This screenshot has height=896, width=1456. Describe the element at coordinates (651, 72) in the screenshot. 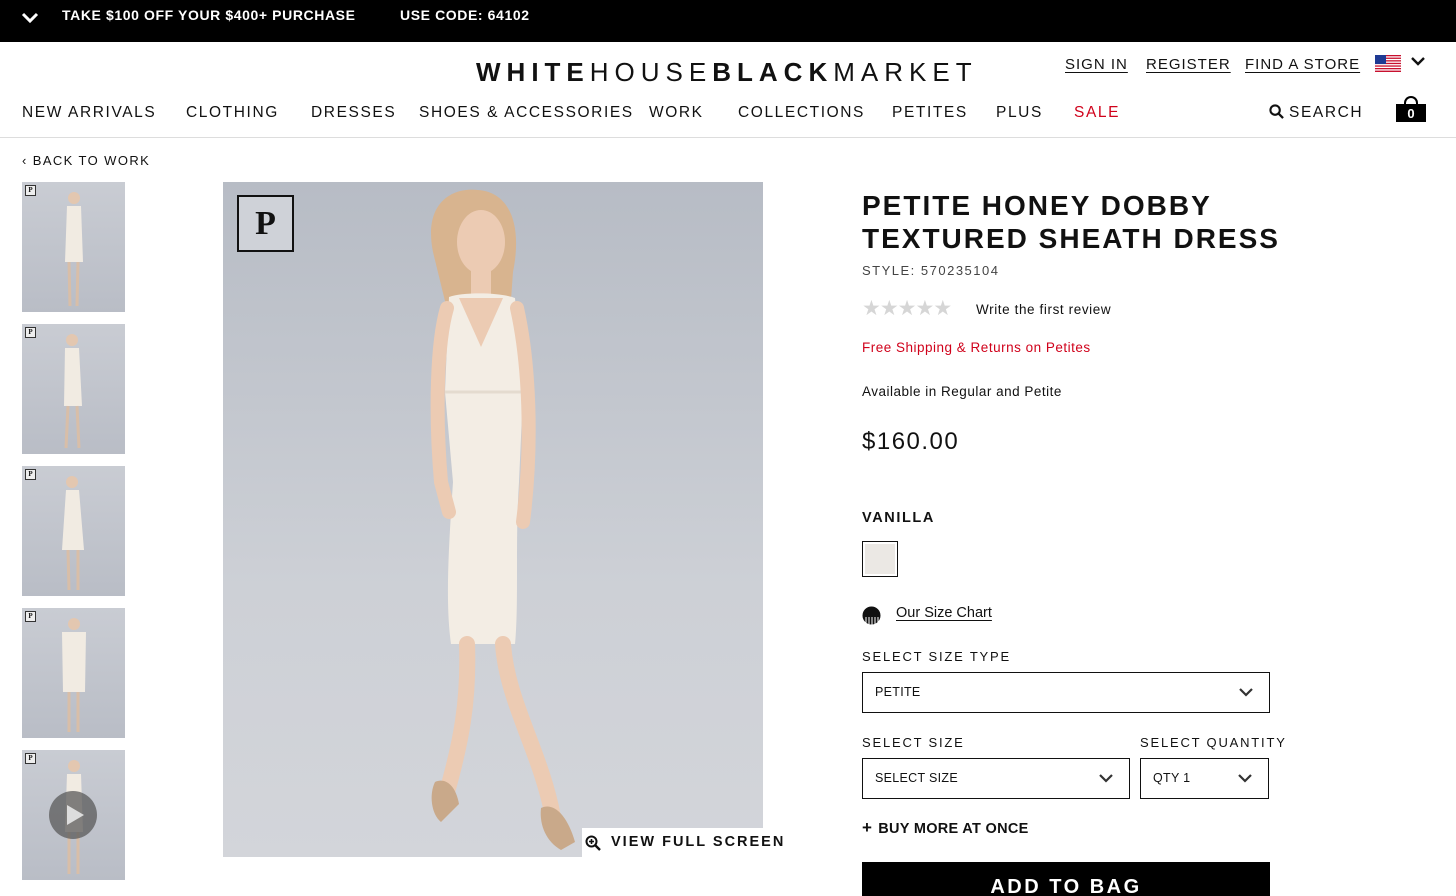

I see `logo-word-house: HOUSE` at that location.